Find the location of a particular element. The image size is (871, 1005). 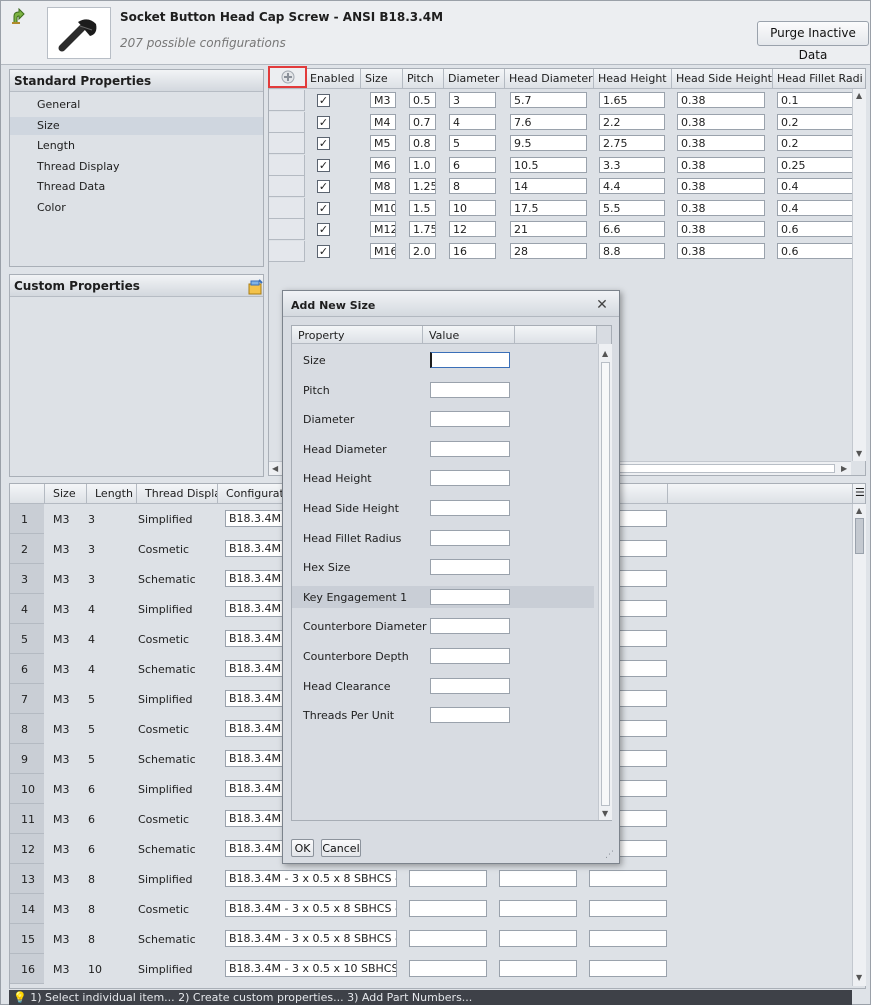

row-number: 8 is located at coordinates (27, 729).